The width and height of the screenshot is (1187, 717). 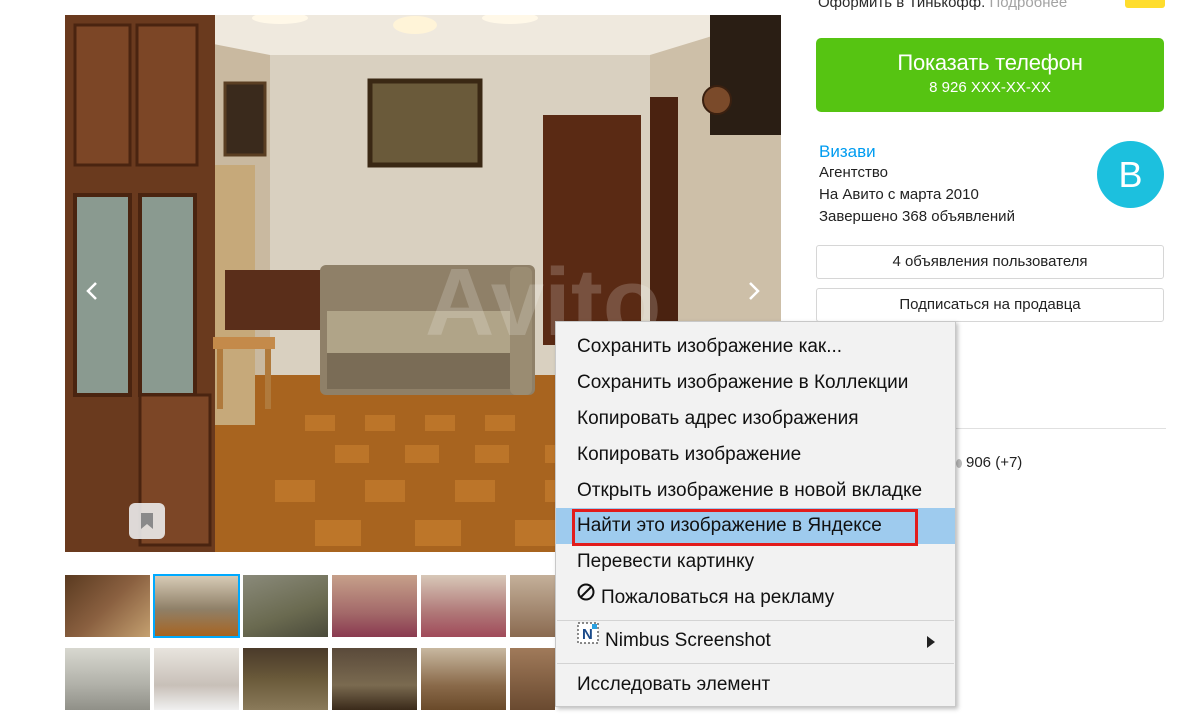 What do you see at coordinates (990, 87) in the screenshot?
I see `phone-number-masked: 8 926 XXX-XX-XX` at bounding box center [990, 87].